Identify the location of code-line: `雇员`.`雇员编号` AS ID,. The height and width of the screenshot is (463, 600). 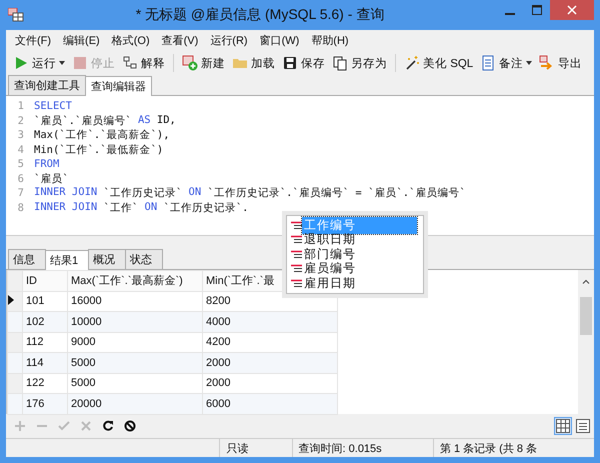
(105, 121).